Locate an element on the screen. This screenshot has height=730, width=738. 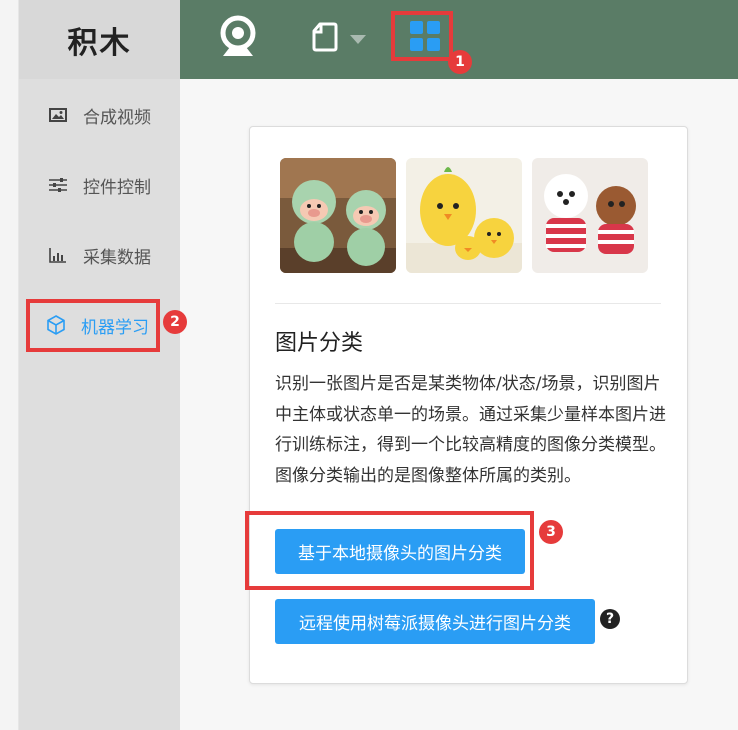
left-edge is located at coordinates (9, 365).